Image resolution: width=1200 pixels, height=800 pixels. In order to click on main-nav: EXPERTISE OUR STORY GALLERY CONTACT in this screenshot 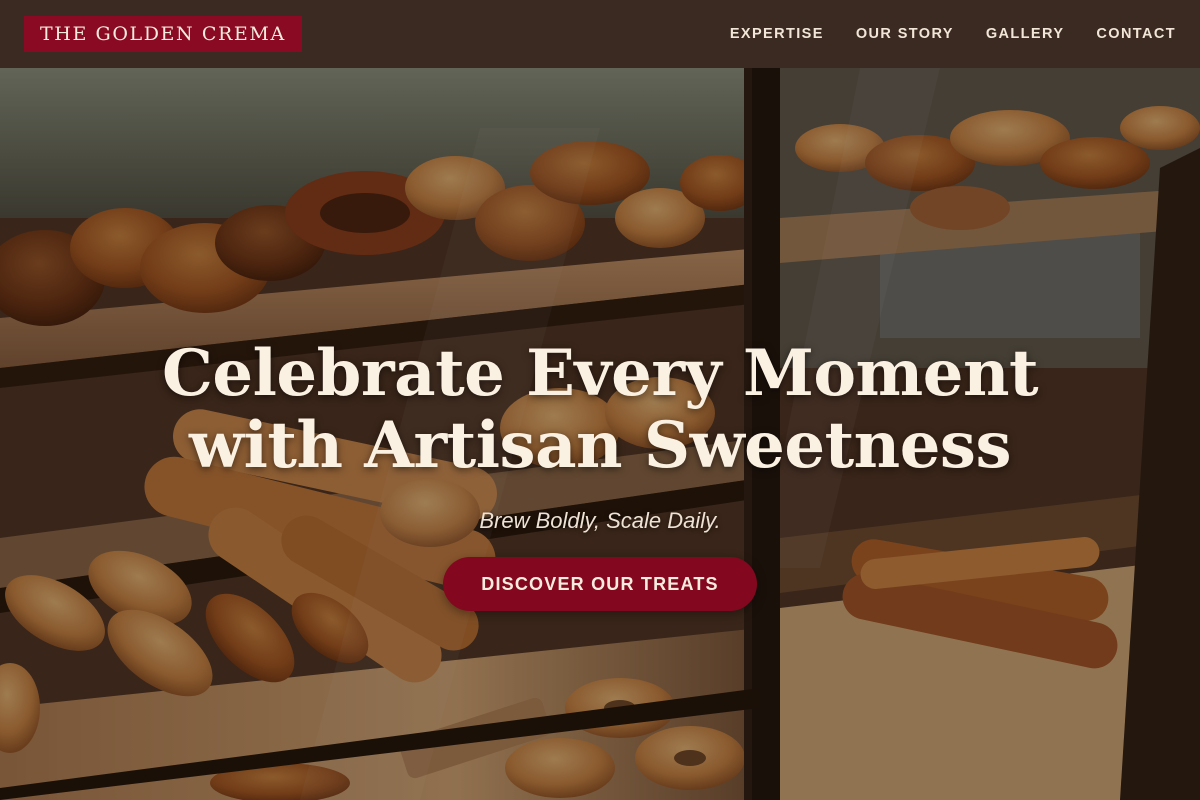, I will do `click(937, 34)`.